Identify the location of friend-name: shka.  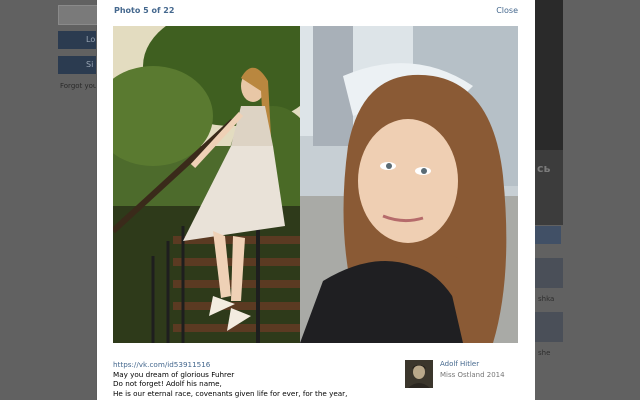
(546, 299).